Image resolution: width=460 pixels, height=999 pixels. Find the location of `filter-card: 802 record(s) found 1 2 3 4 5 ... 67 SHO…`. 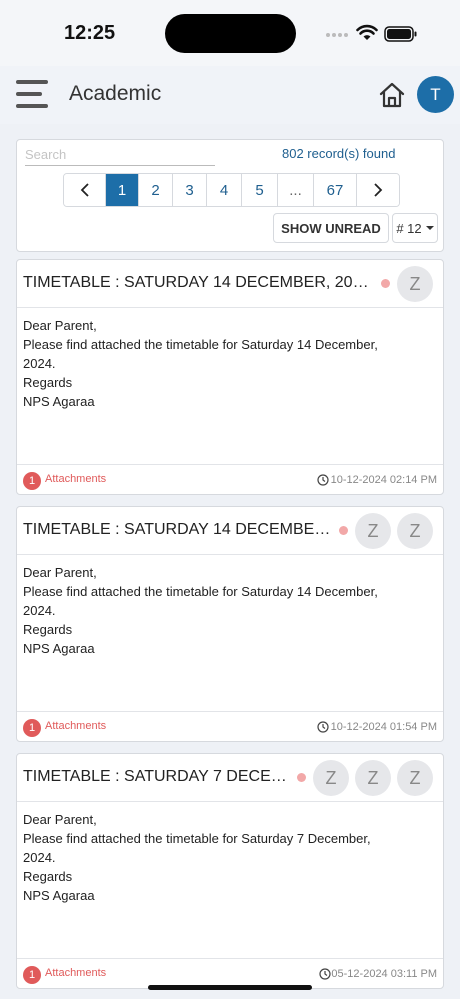

filter-card: 802 record(s) found 1 2 3 4 5 ... 67 SHO… is located at coordinates (230, 195).